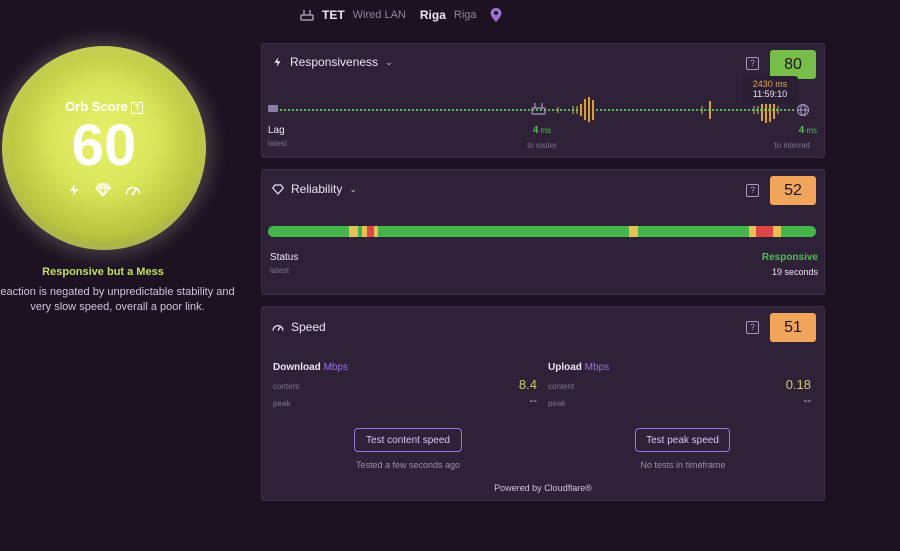 This screenshot has width=900, height=551. Describe the element at coordinates (789, 257) in the screenshot. I see `status-value: Responsive` at that location.